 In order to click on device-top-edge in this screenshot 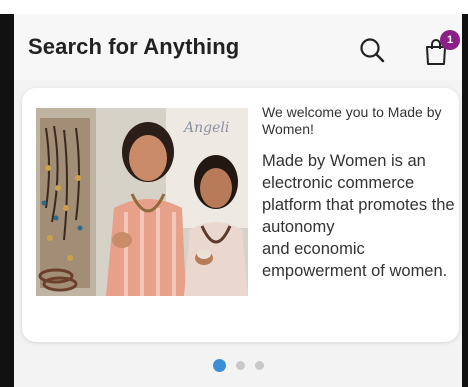, I will do `click(234, 7)`.